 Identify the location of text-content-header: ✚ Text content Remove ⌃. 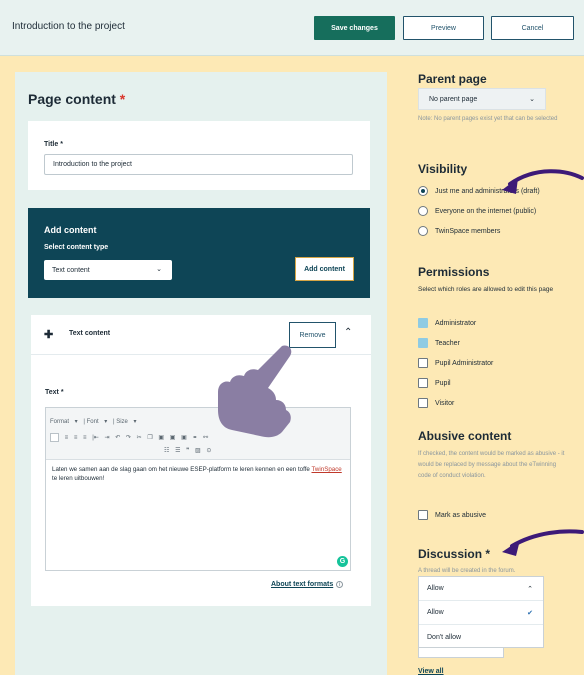
(201, 335).